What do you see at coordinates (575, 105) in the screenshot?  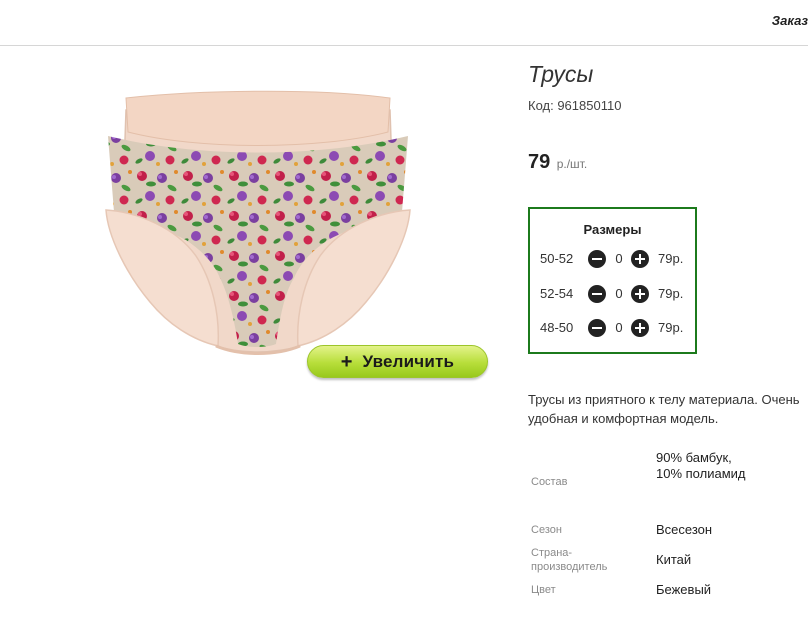 I see `product-code: Код: 961850110` at bounding box center [575, 105].